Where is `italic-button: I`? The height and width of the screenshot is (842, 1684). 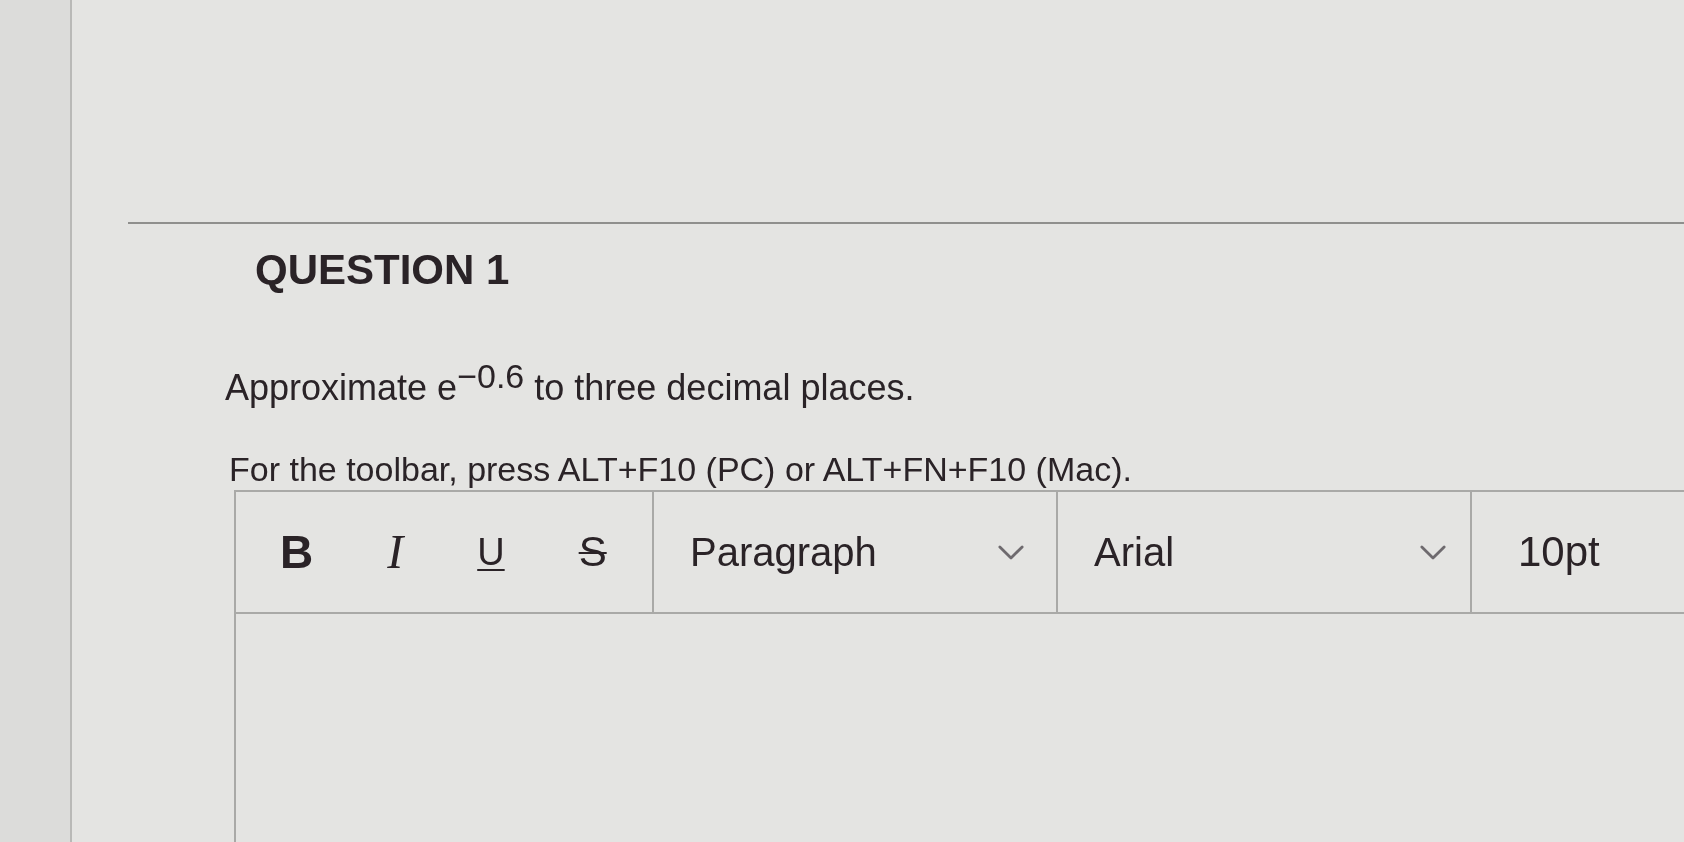
italic-button: I is located at coordinates (395, 552).